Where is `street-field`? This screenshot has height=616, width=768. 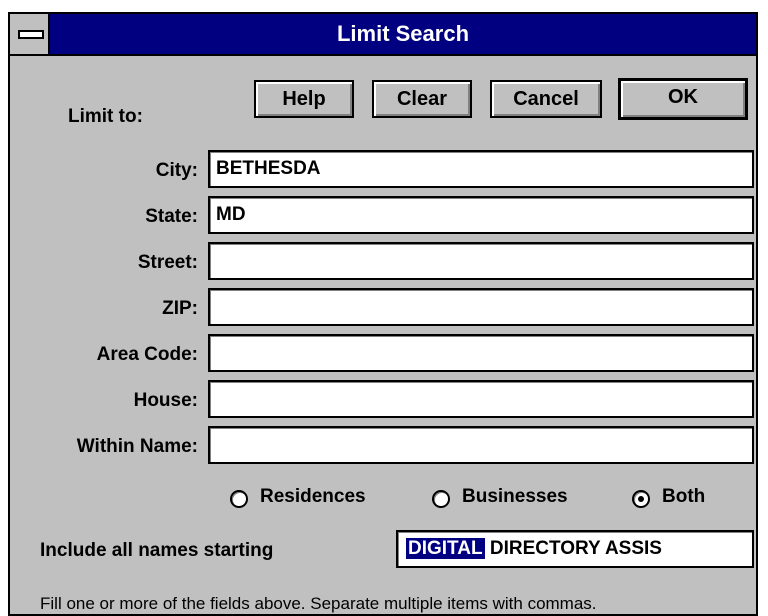
street-field is located at coordinates (481, 261).